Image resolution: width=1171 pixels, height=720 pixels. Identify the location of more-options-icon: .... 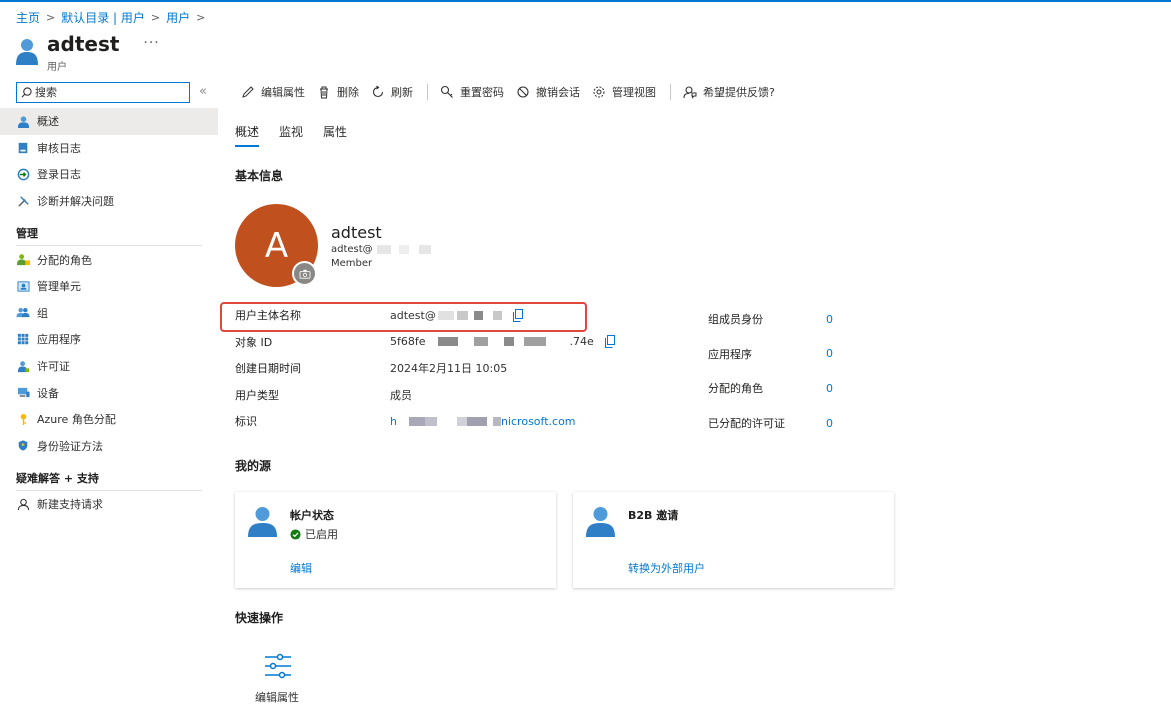
(151, 39).